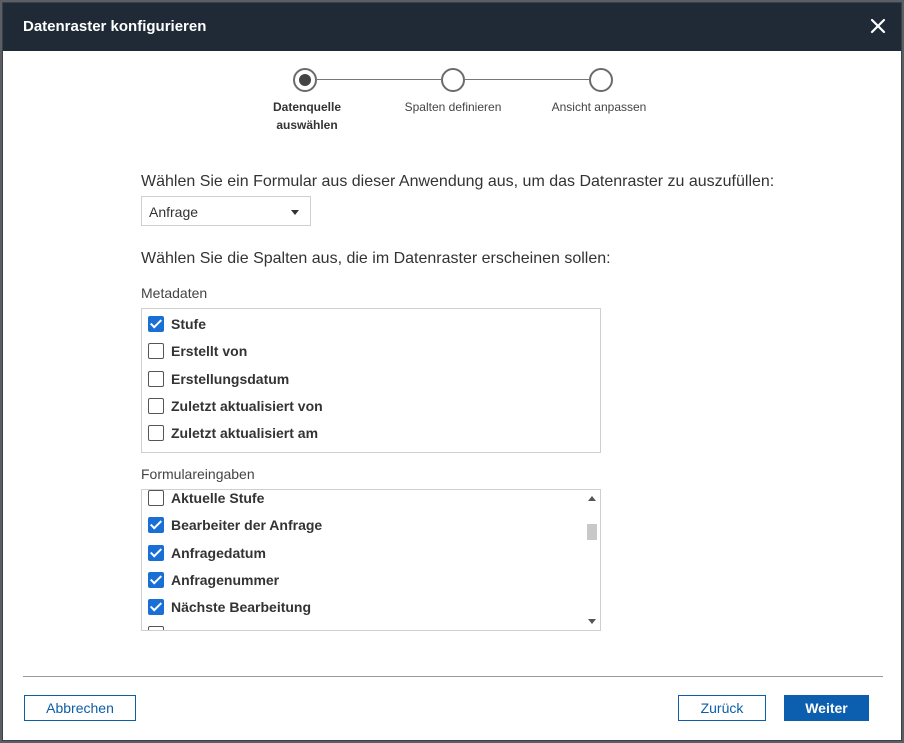 The image size is (904, 743). I want to click on form-input-item-naechste-bearbeitung: Nächste Bearbeitung, so click(229, 607).